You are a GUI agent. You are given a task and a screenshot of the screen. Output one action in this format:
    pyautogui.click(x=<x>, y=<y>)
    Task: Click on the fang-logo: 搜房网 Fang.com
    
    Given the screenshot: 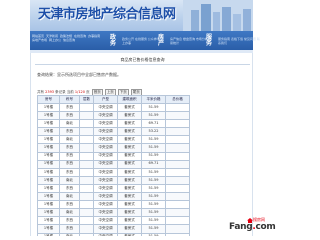 What is the action you would take?
    pyautogui.click(x=252, y=226)
    